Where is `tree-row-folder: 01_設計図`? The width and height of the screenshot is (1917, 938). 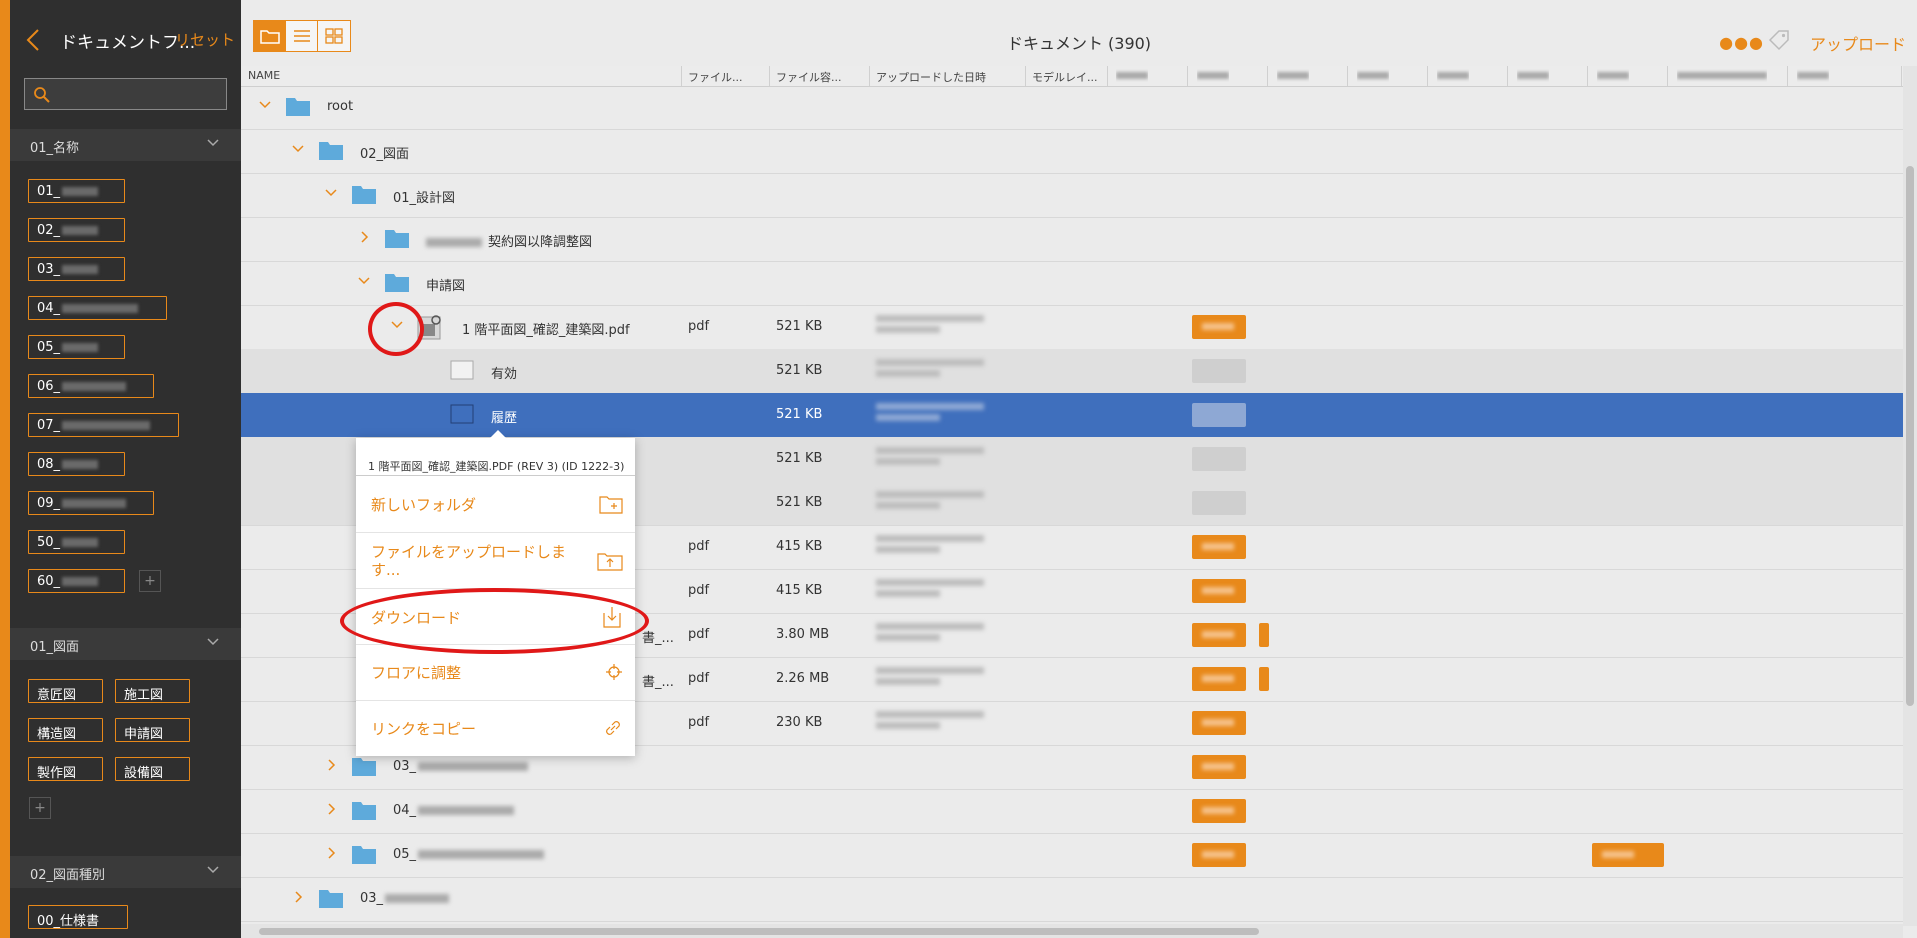
tree-row-folder: 01_設計図 is located at coordinates (1072, 195).